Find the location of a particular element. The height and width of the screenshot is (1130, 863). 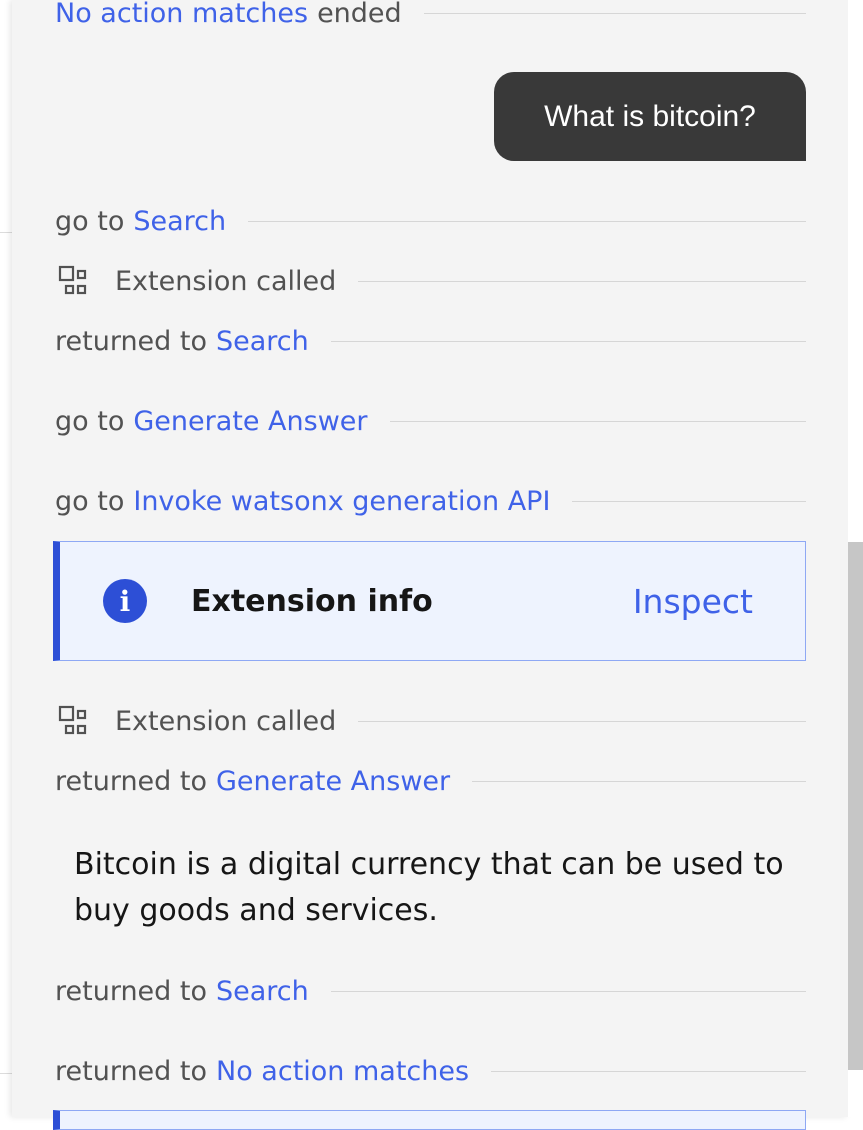

log-text: ended is located at coordinates (359, 14).